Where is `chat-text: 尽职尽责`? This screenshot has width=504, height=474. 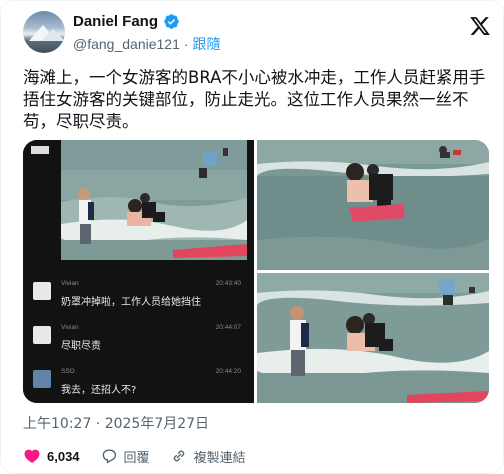 chat-text: 尽职尽责 is located at coordinates (81, 346).